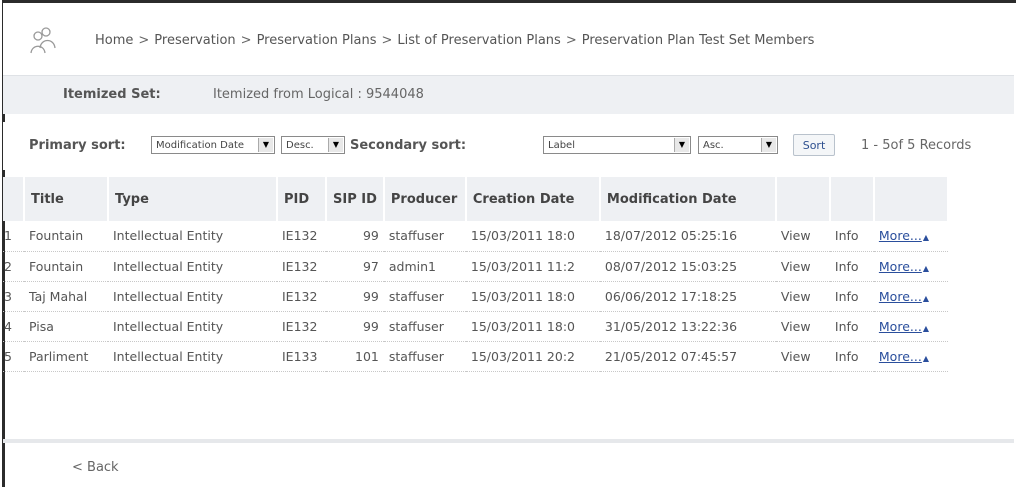  I want to click on primary-sort-label: Primary sort:, so click(77, 145).